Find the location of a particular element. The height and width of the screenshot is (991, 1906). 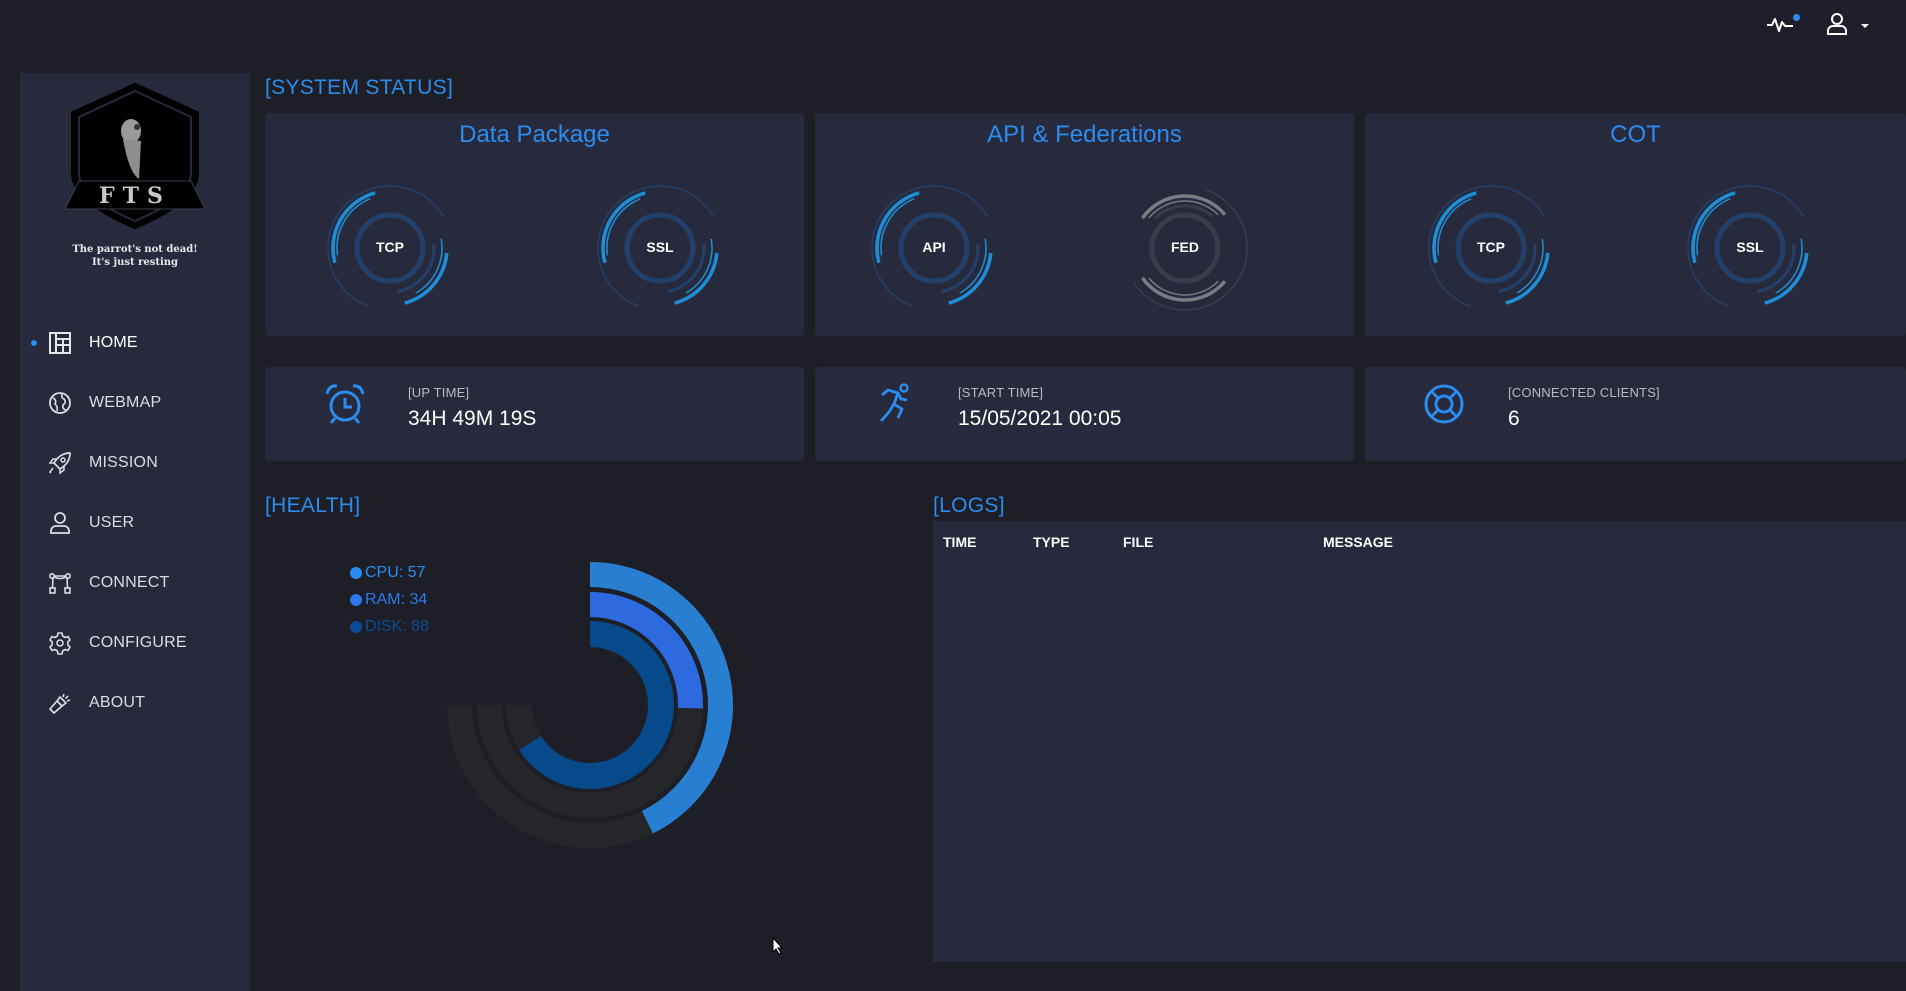

card-title: Data Package is located at coordinates (534, 134).